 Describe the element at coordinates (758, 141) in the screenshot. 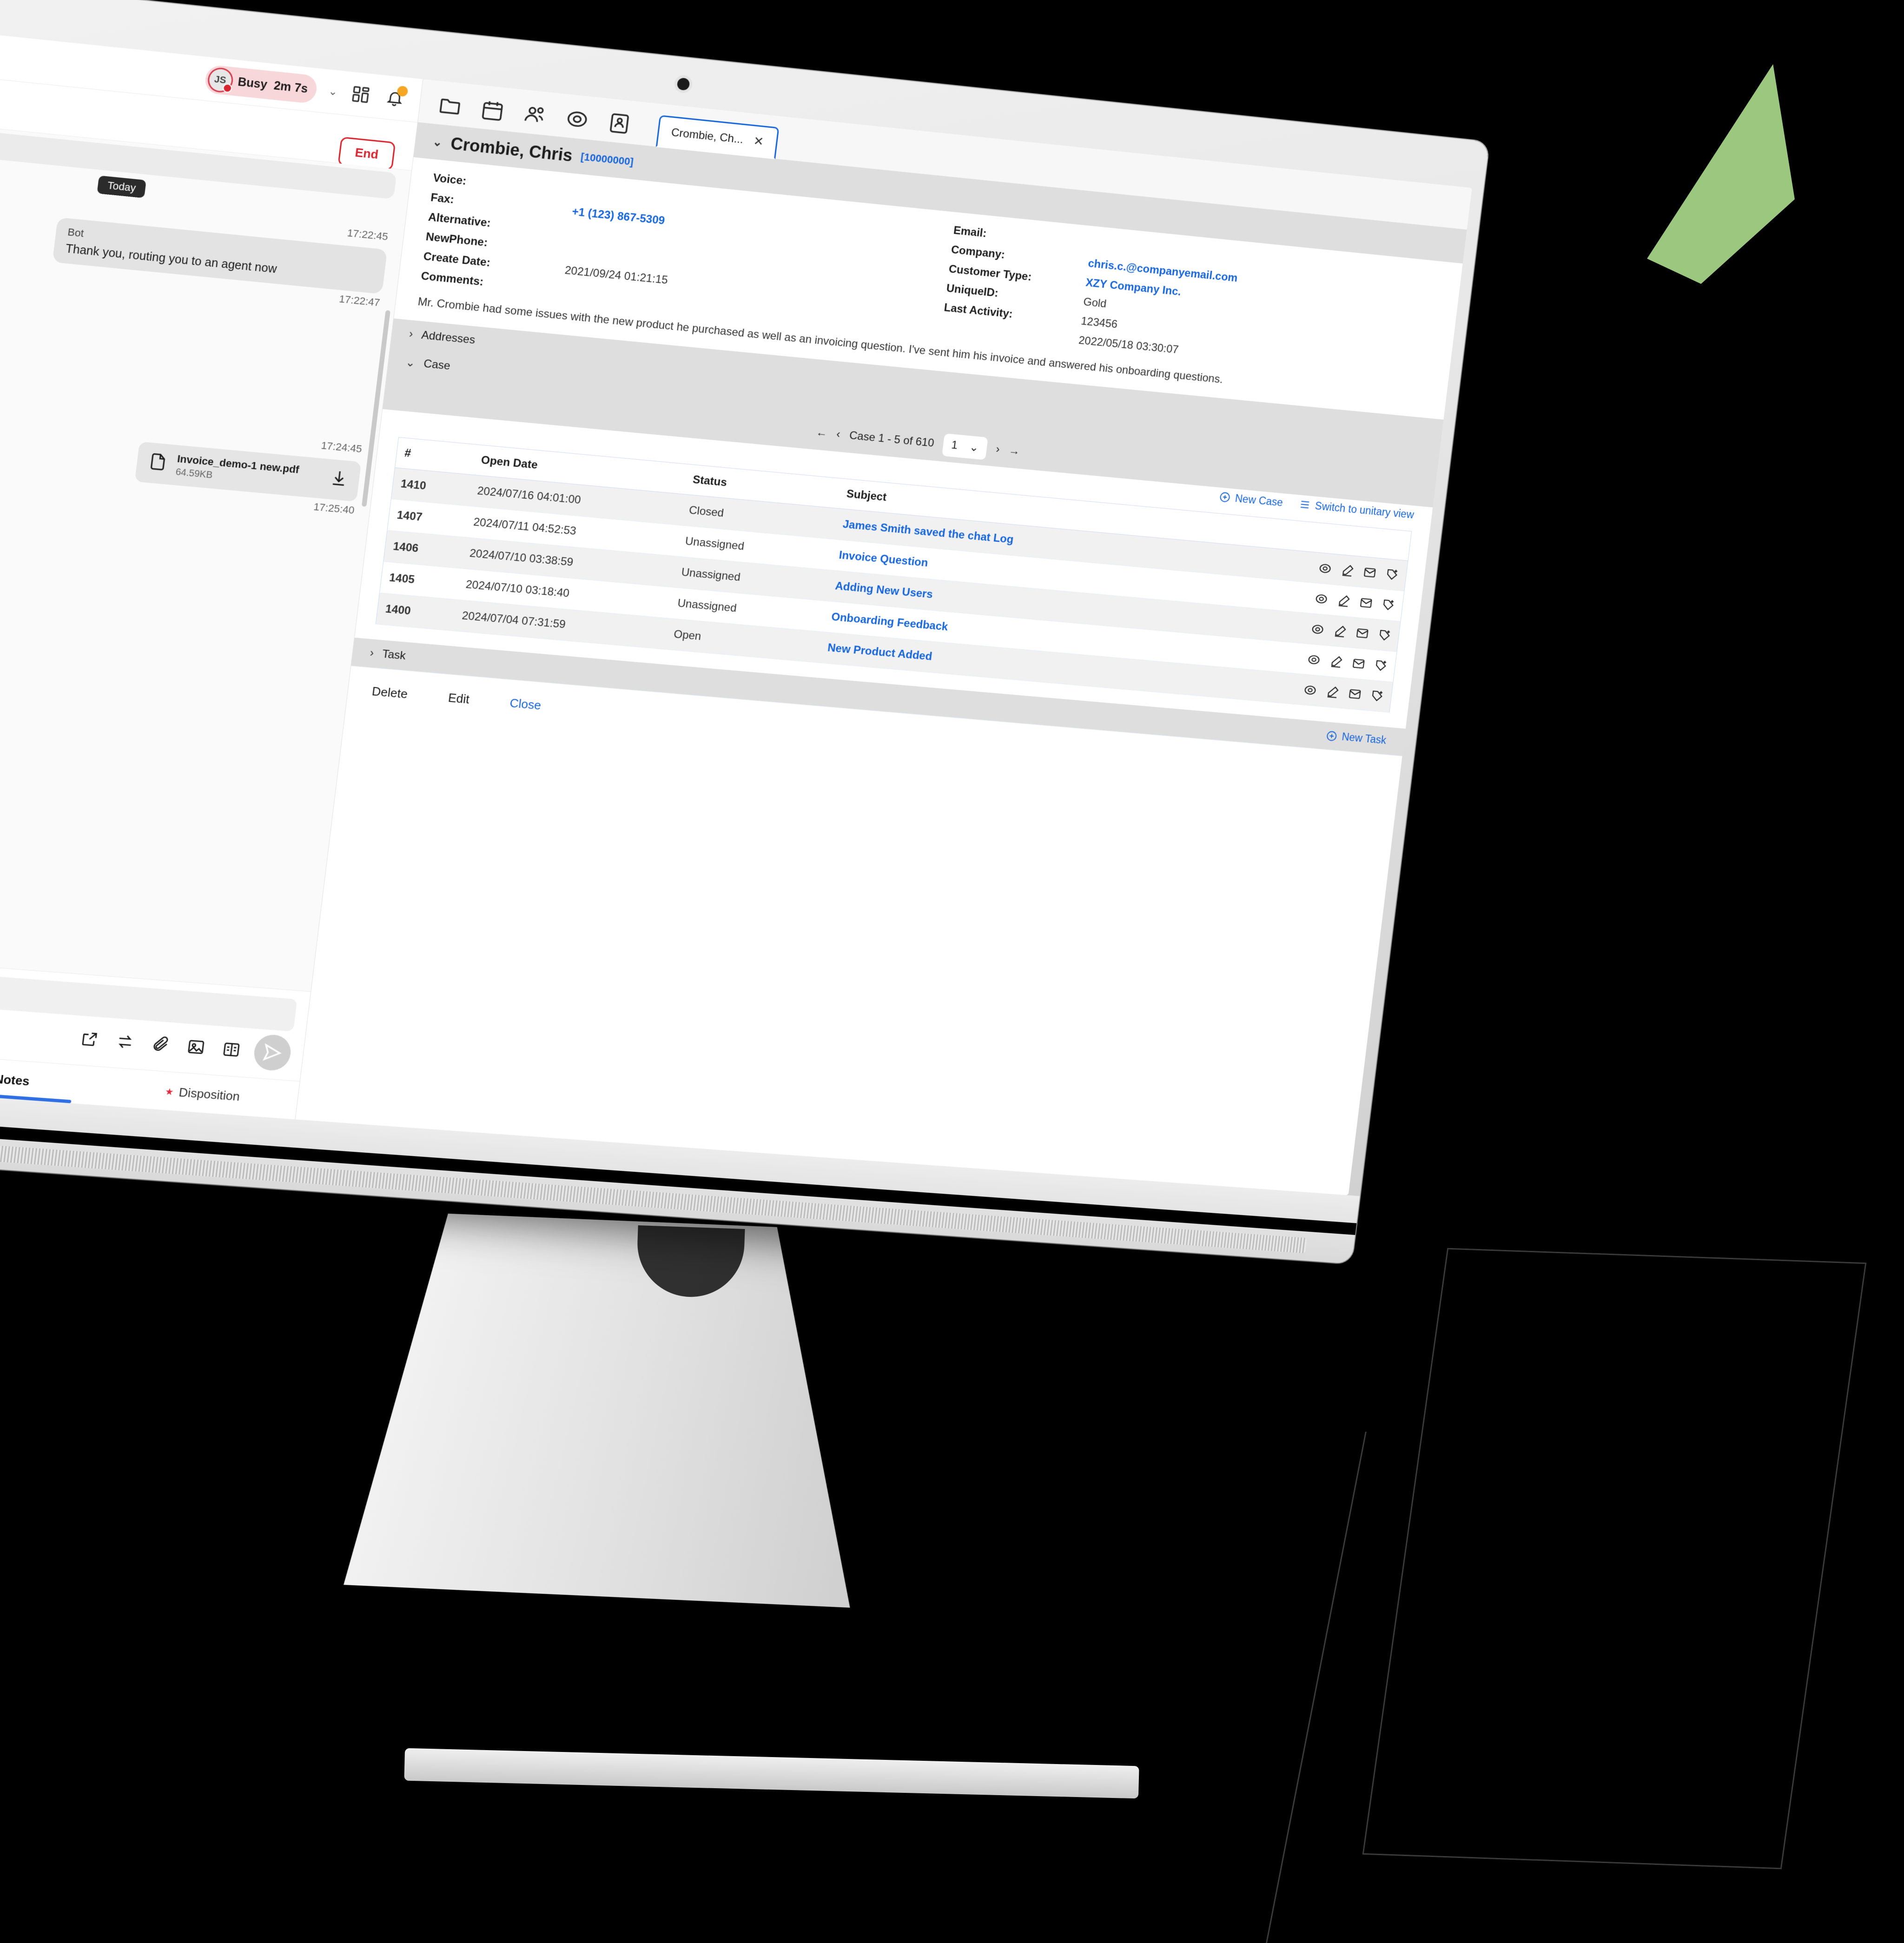

I see `close-icon: ✕` at that location.